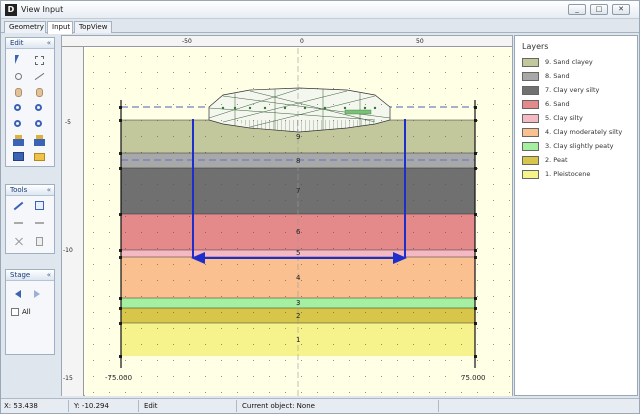 The image size is (640, 414). I want to click on zoom-out-icon, so click(39, 108).